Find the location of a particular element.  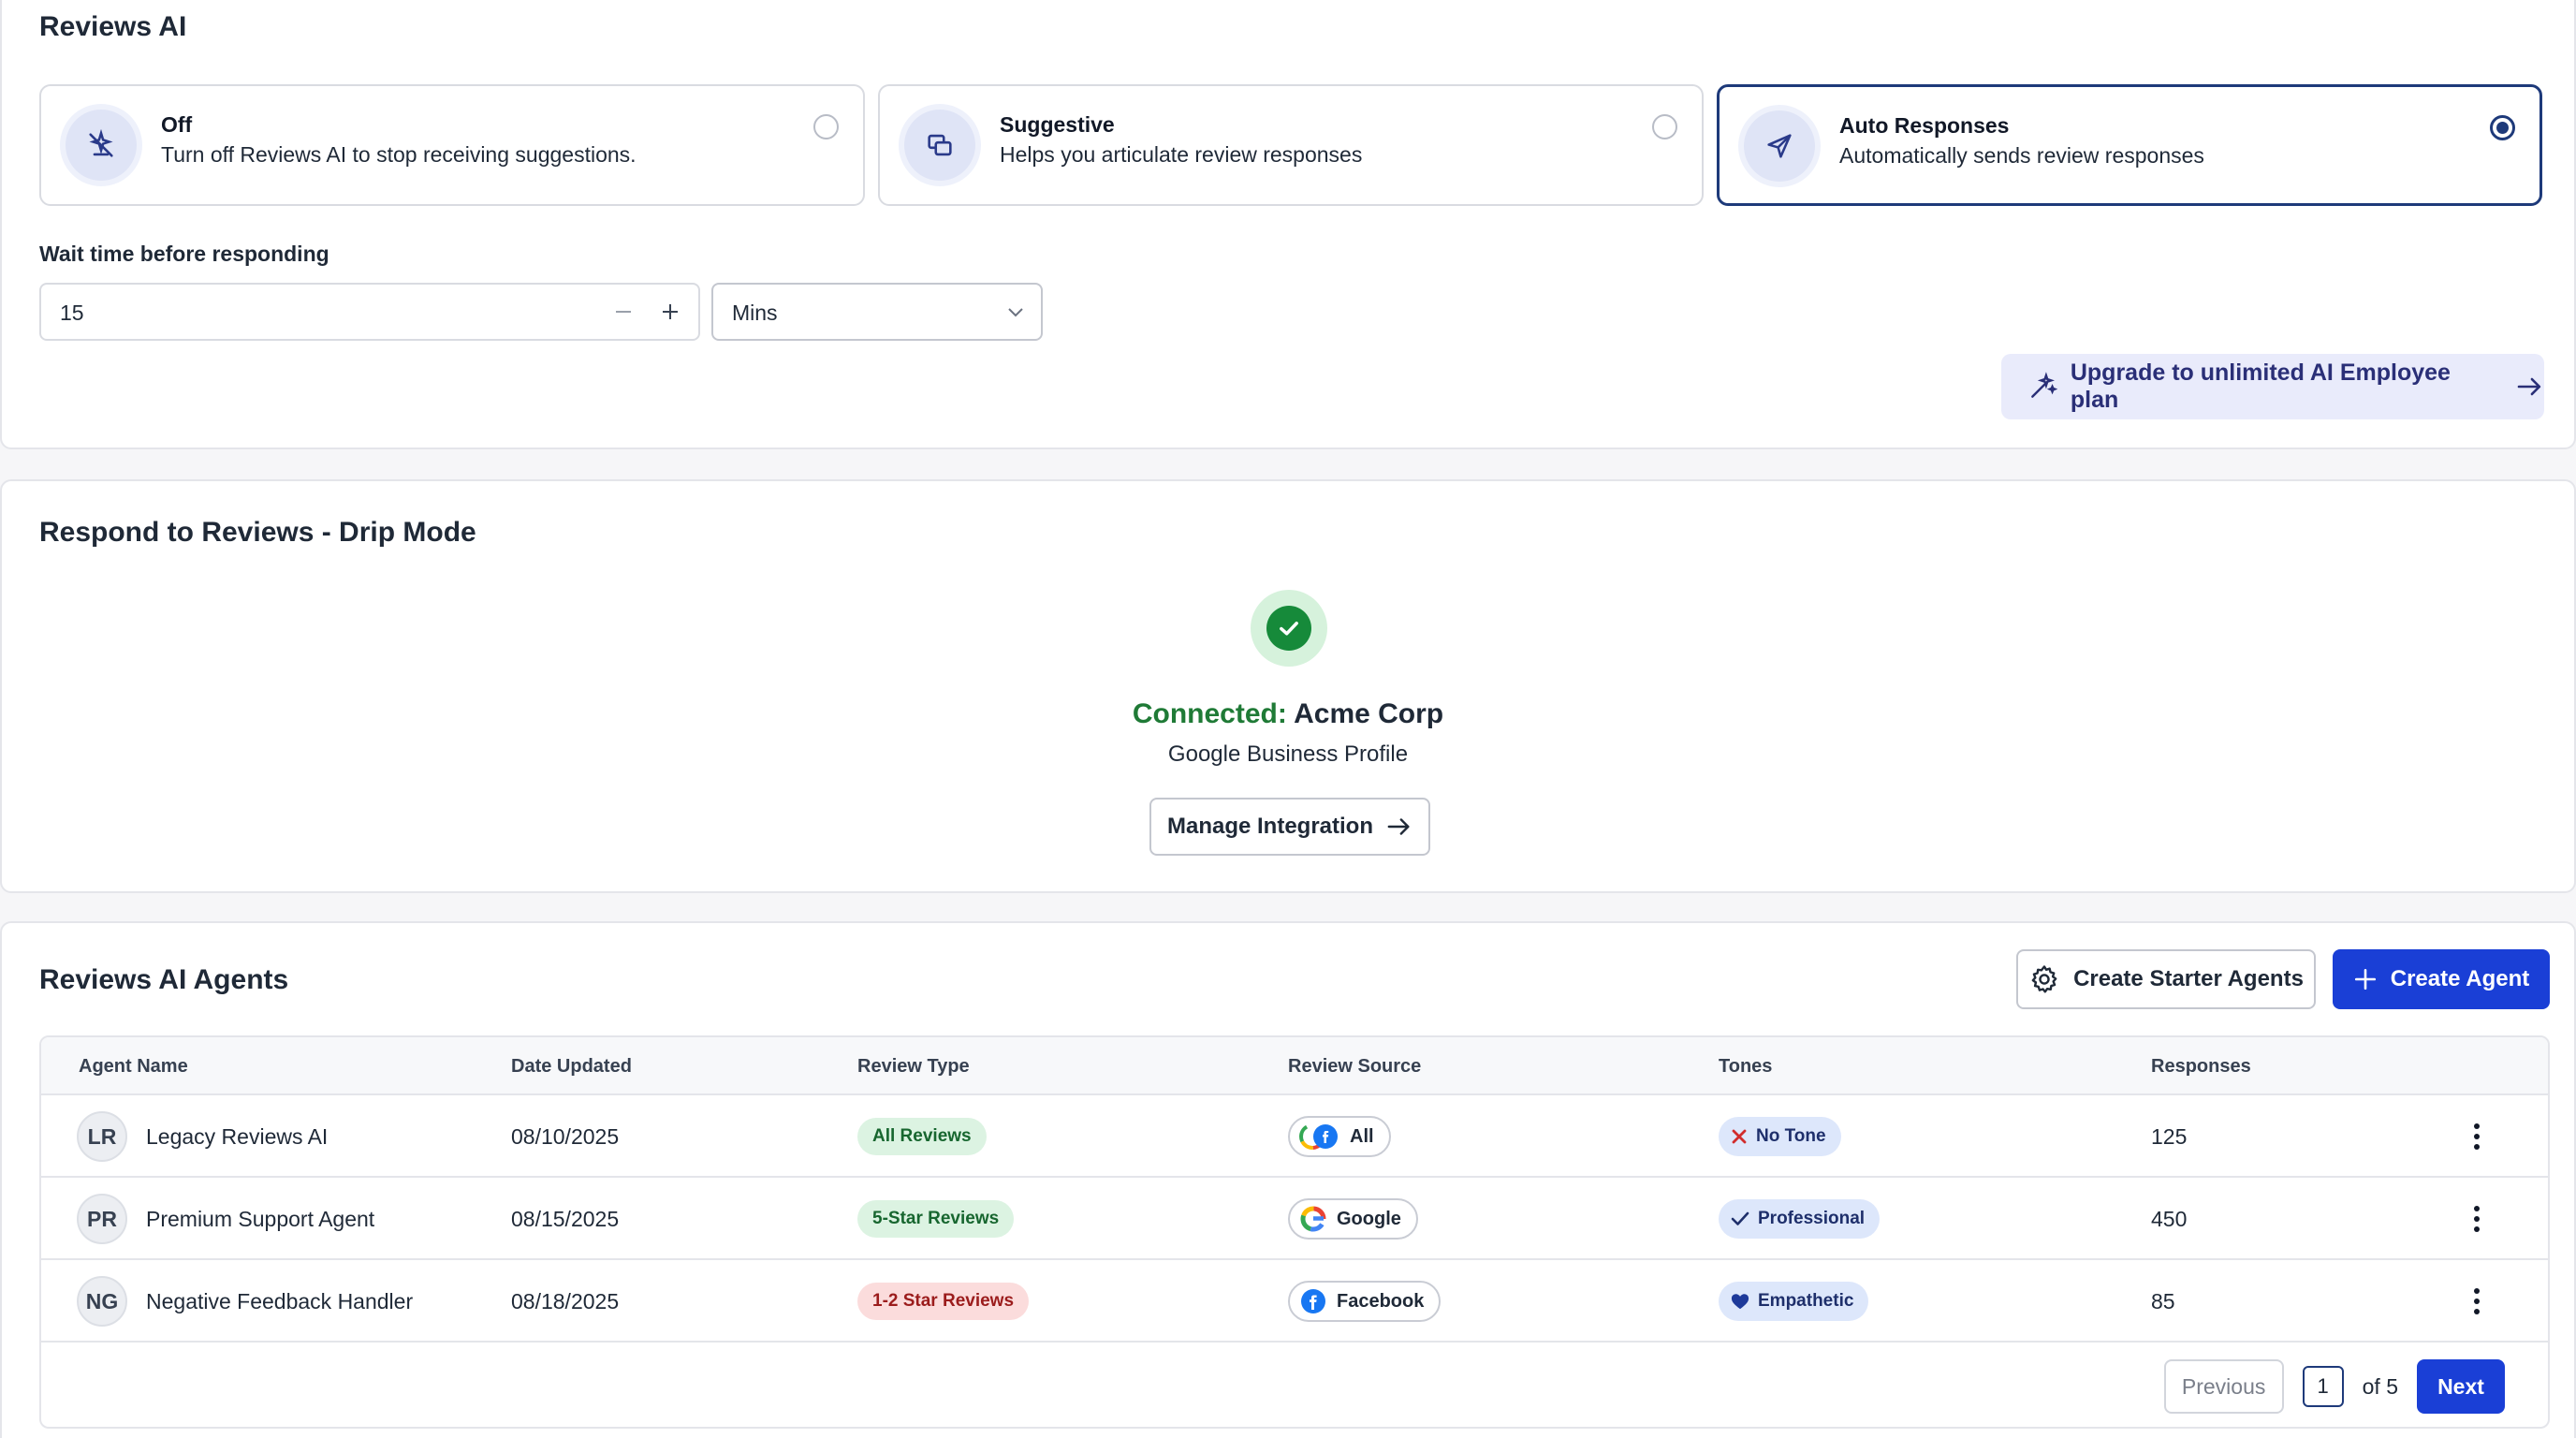

close-icon is located at coordinates (1739, 1136).